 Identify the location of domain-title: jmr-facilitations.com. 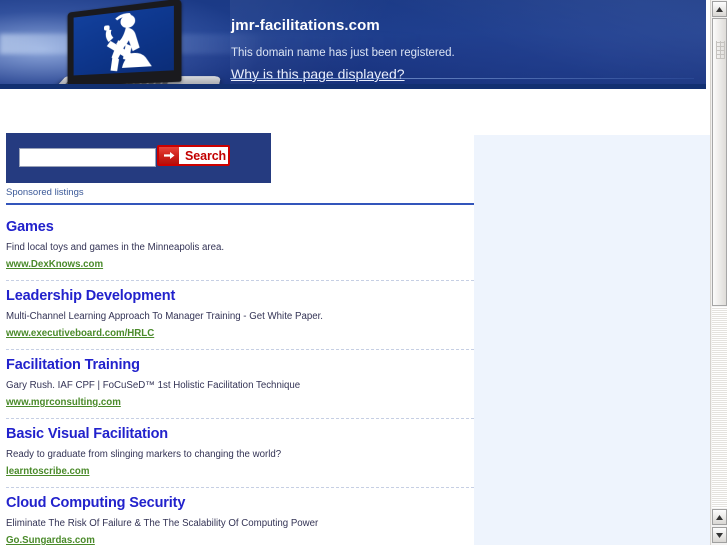
(305, 25).